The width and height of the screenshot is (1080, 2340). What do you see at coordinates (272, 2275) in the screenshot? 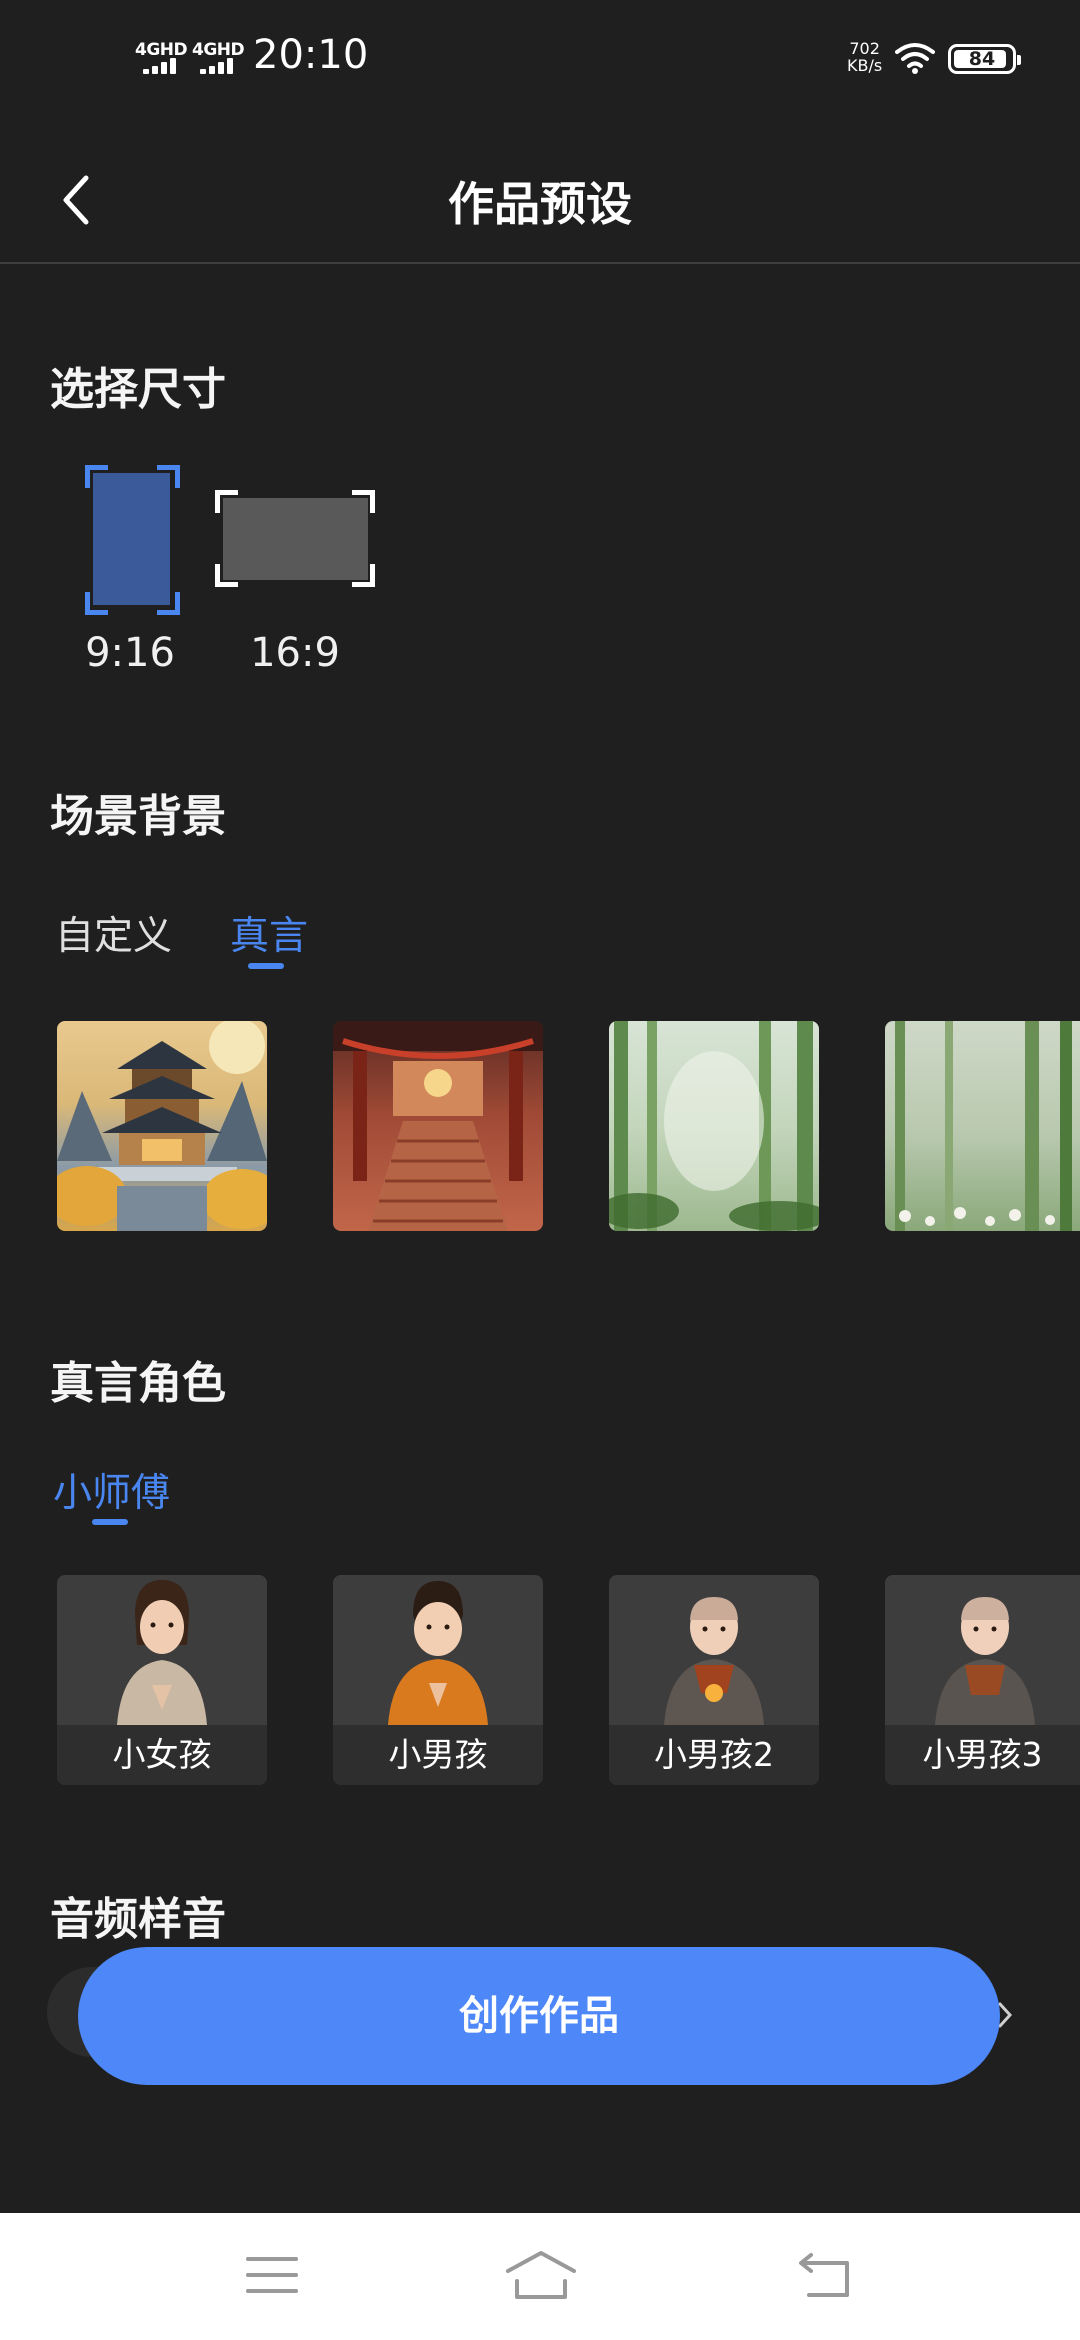
I see `menu-icon` at bounding box center [272, 2275].